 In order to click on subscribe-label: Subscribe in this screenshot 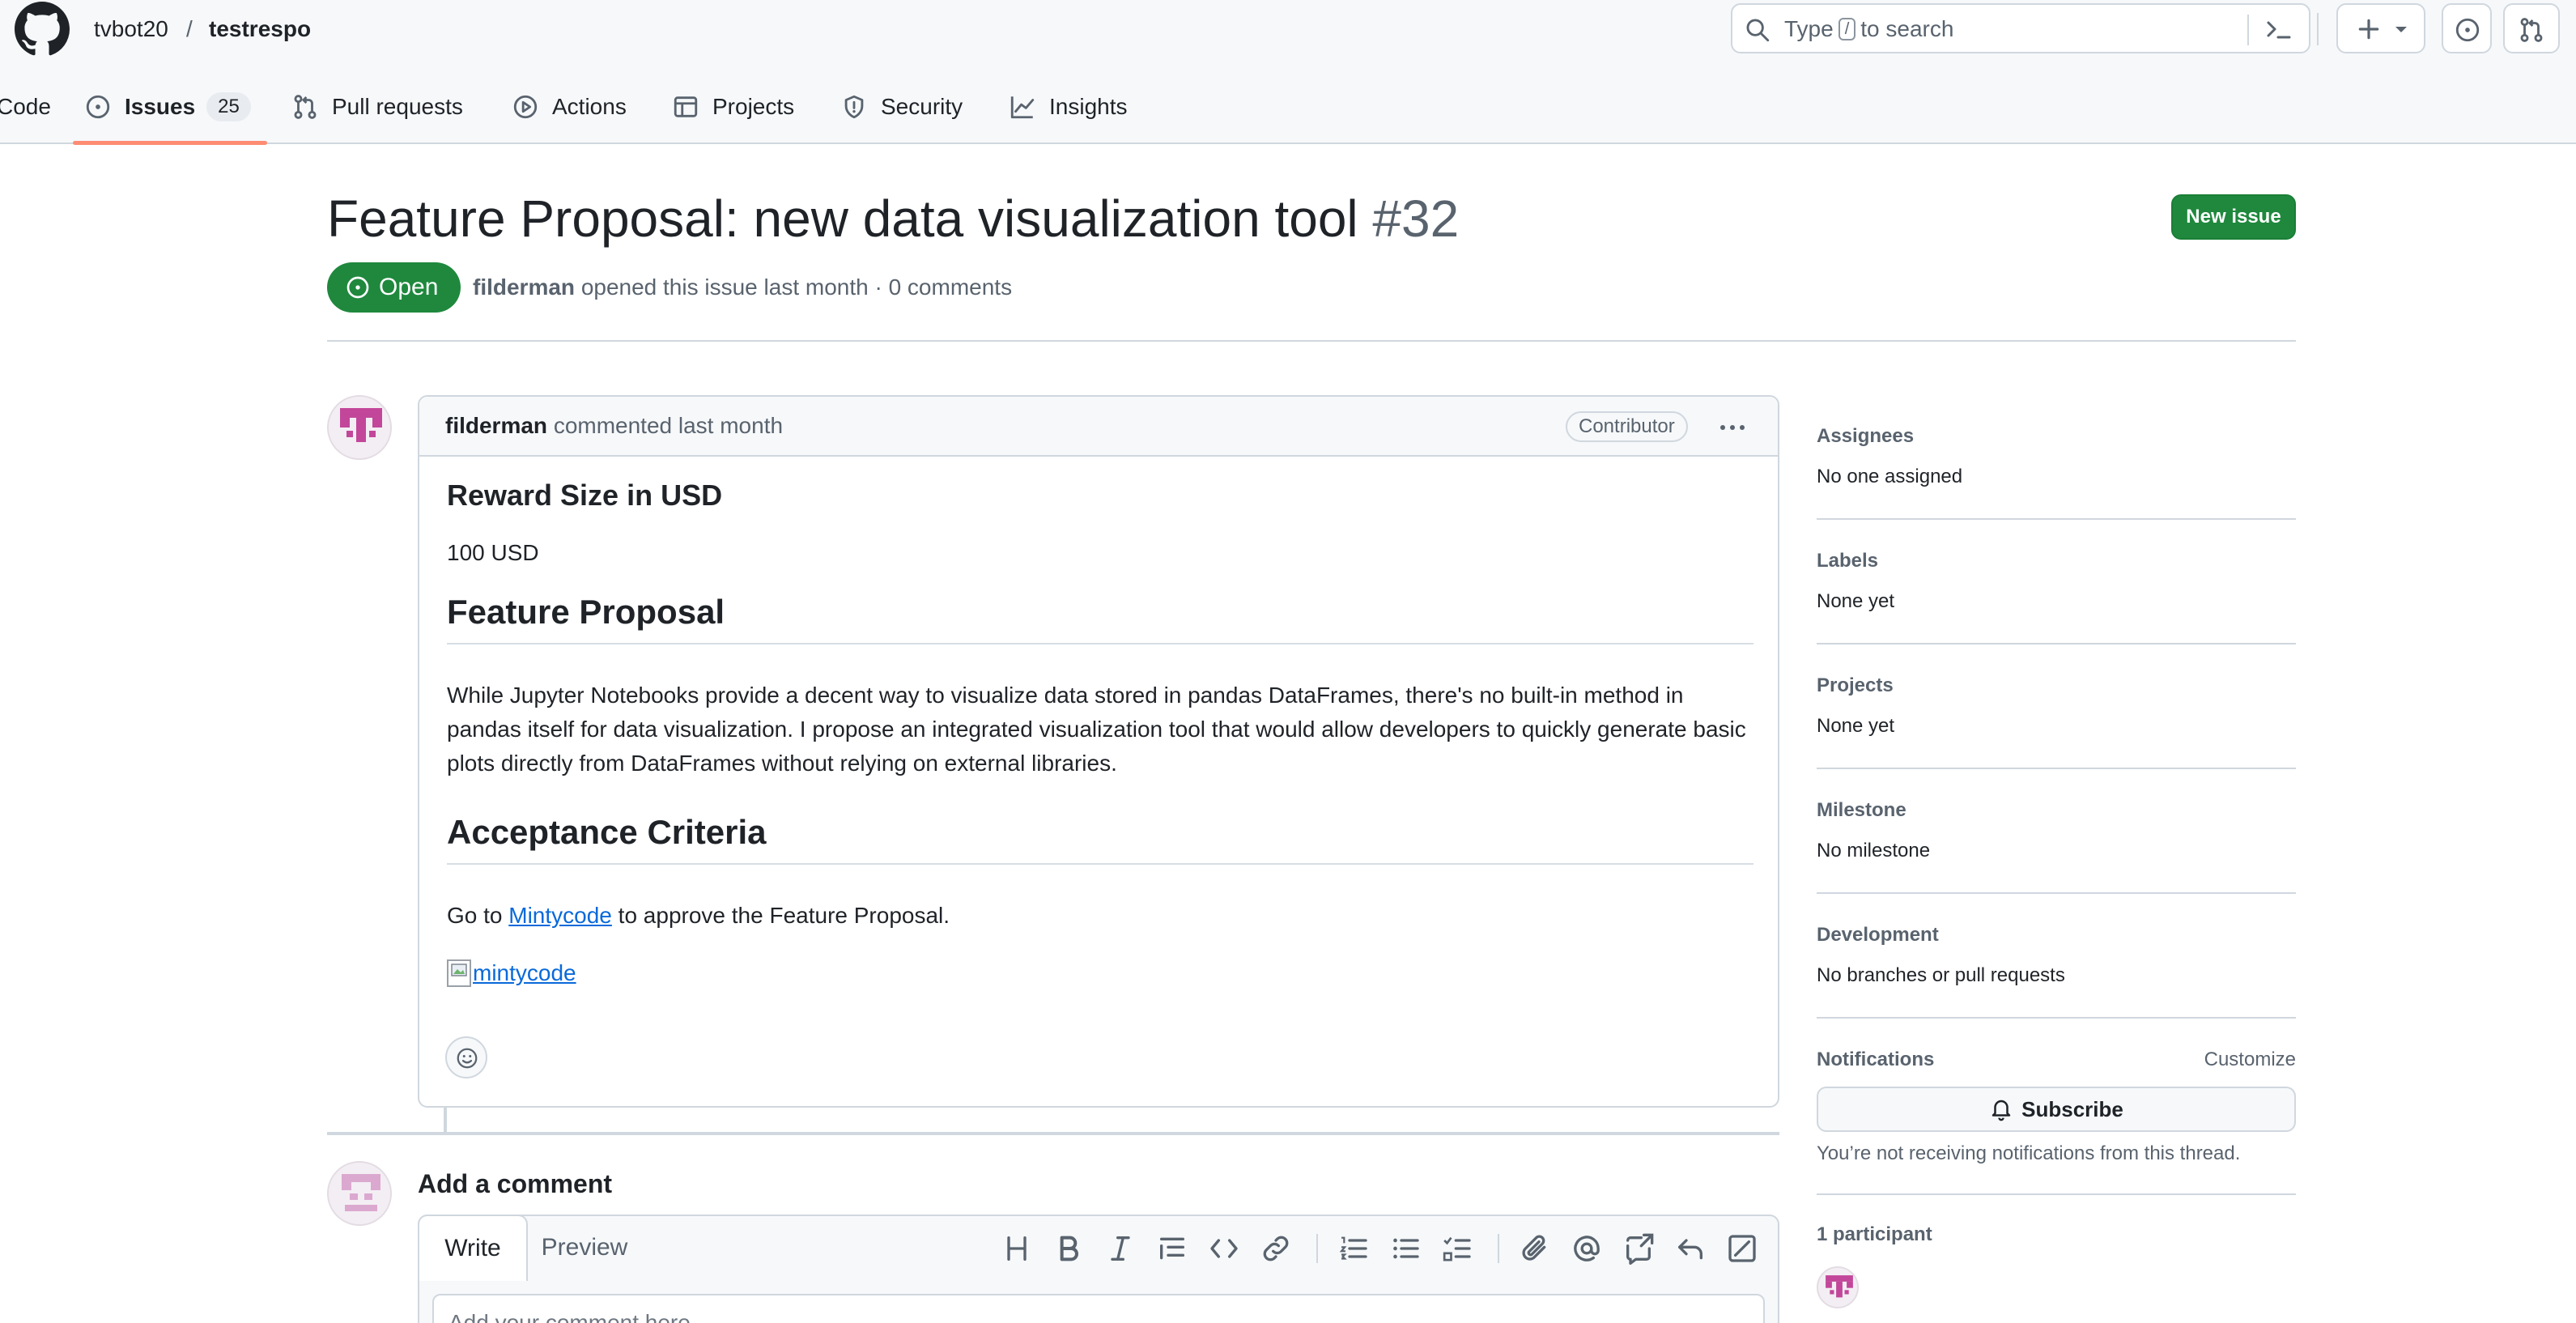, I will do `click(2072, 1108)`.